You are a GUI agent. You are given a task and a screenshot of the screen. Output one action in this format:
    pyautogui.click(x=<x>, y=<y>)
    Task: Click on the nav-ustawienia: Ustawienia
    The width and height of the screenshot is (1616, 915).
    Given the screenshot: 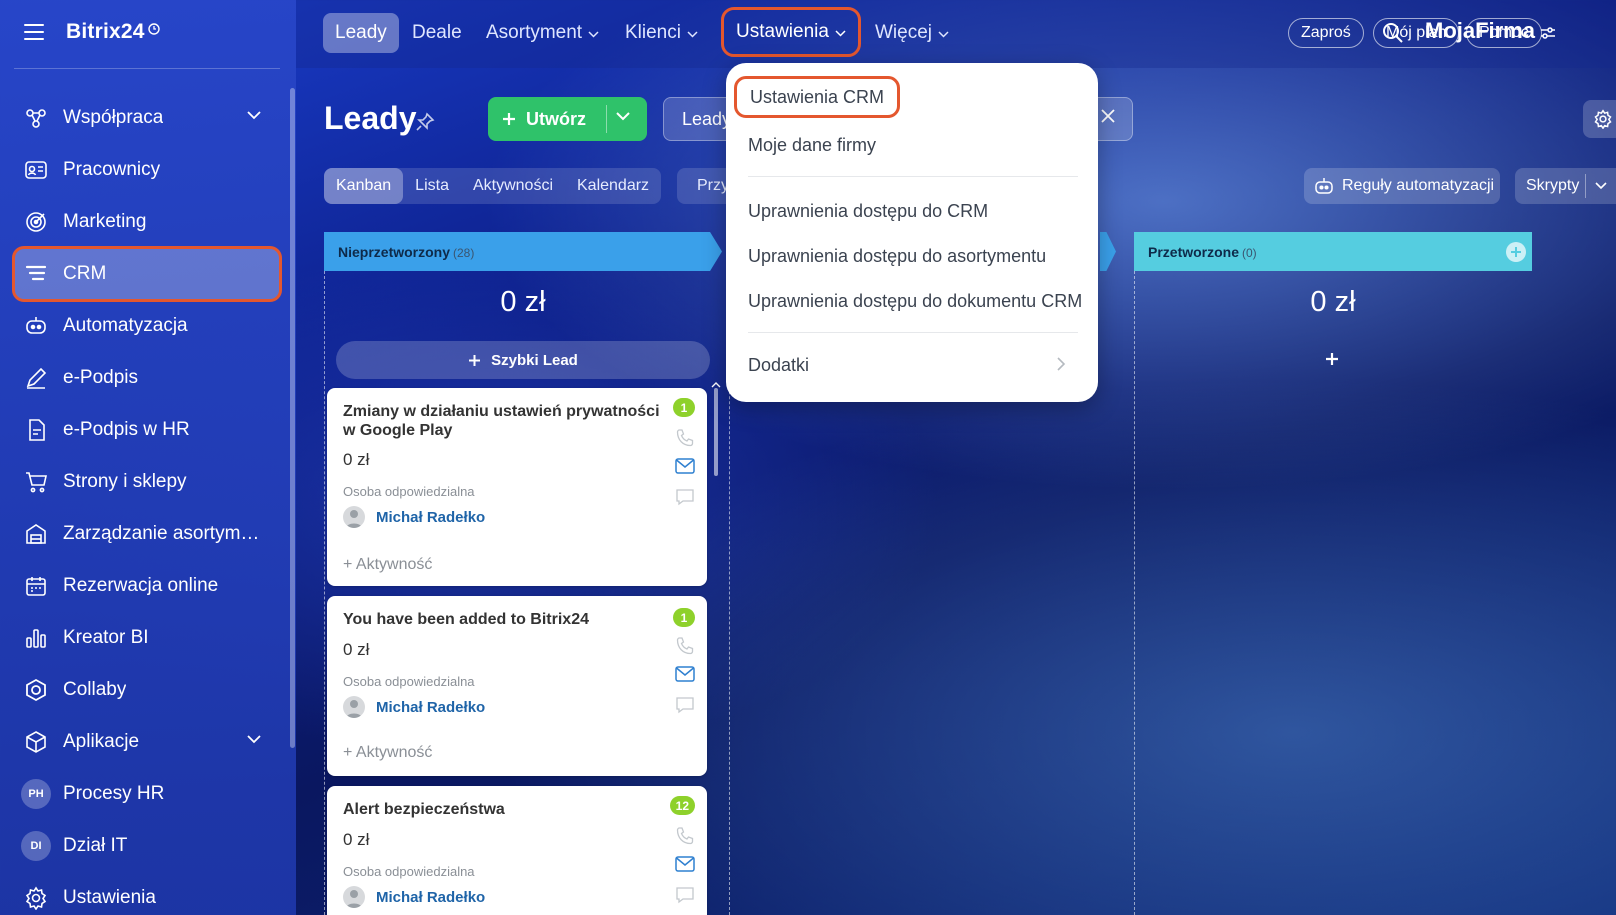 What is the action you would take?
    pyautogui.click(x=791, y=32)
    